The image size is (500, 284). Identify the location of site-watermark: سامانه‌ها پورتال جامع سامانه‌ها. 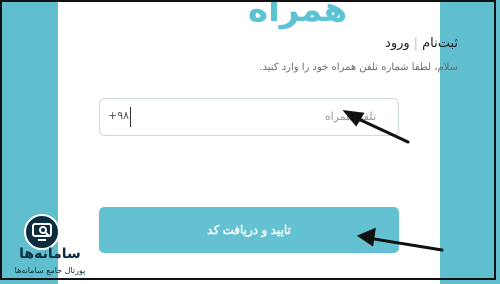
(53, 247).